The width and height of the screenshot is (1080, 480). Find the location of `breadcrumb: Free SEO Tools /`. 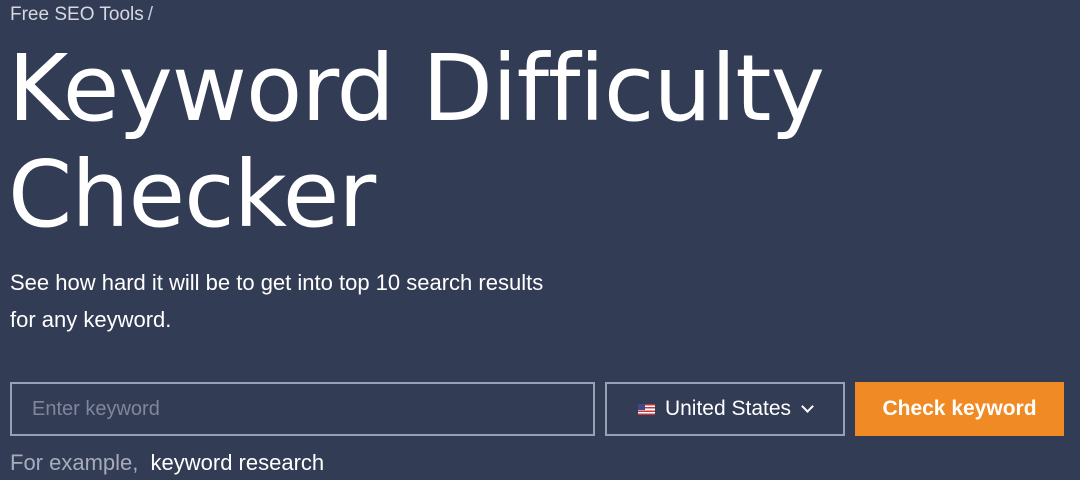

breadcrumb: Free SEO Tools / is located at coordinates (81, 15).